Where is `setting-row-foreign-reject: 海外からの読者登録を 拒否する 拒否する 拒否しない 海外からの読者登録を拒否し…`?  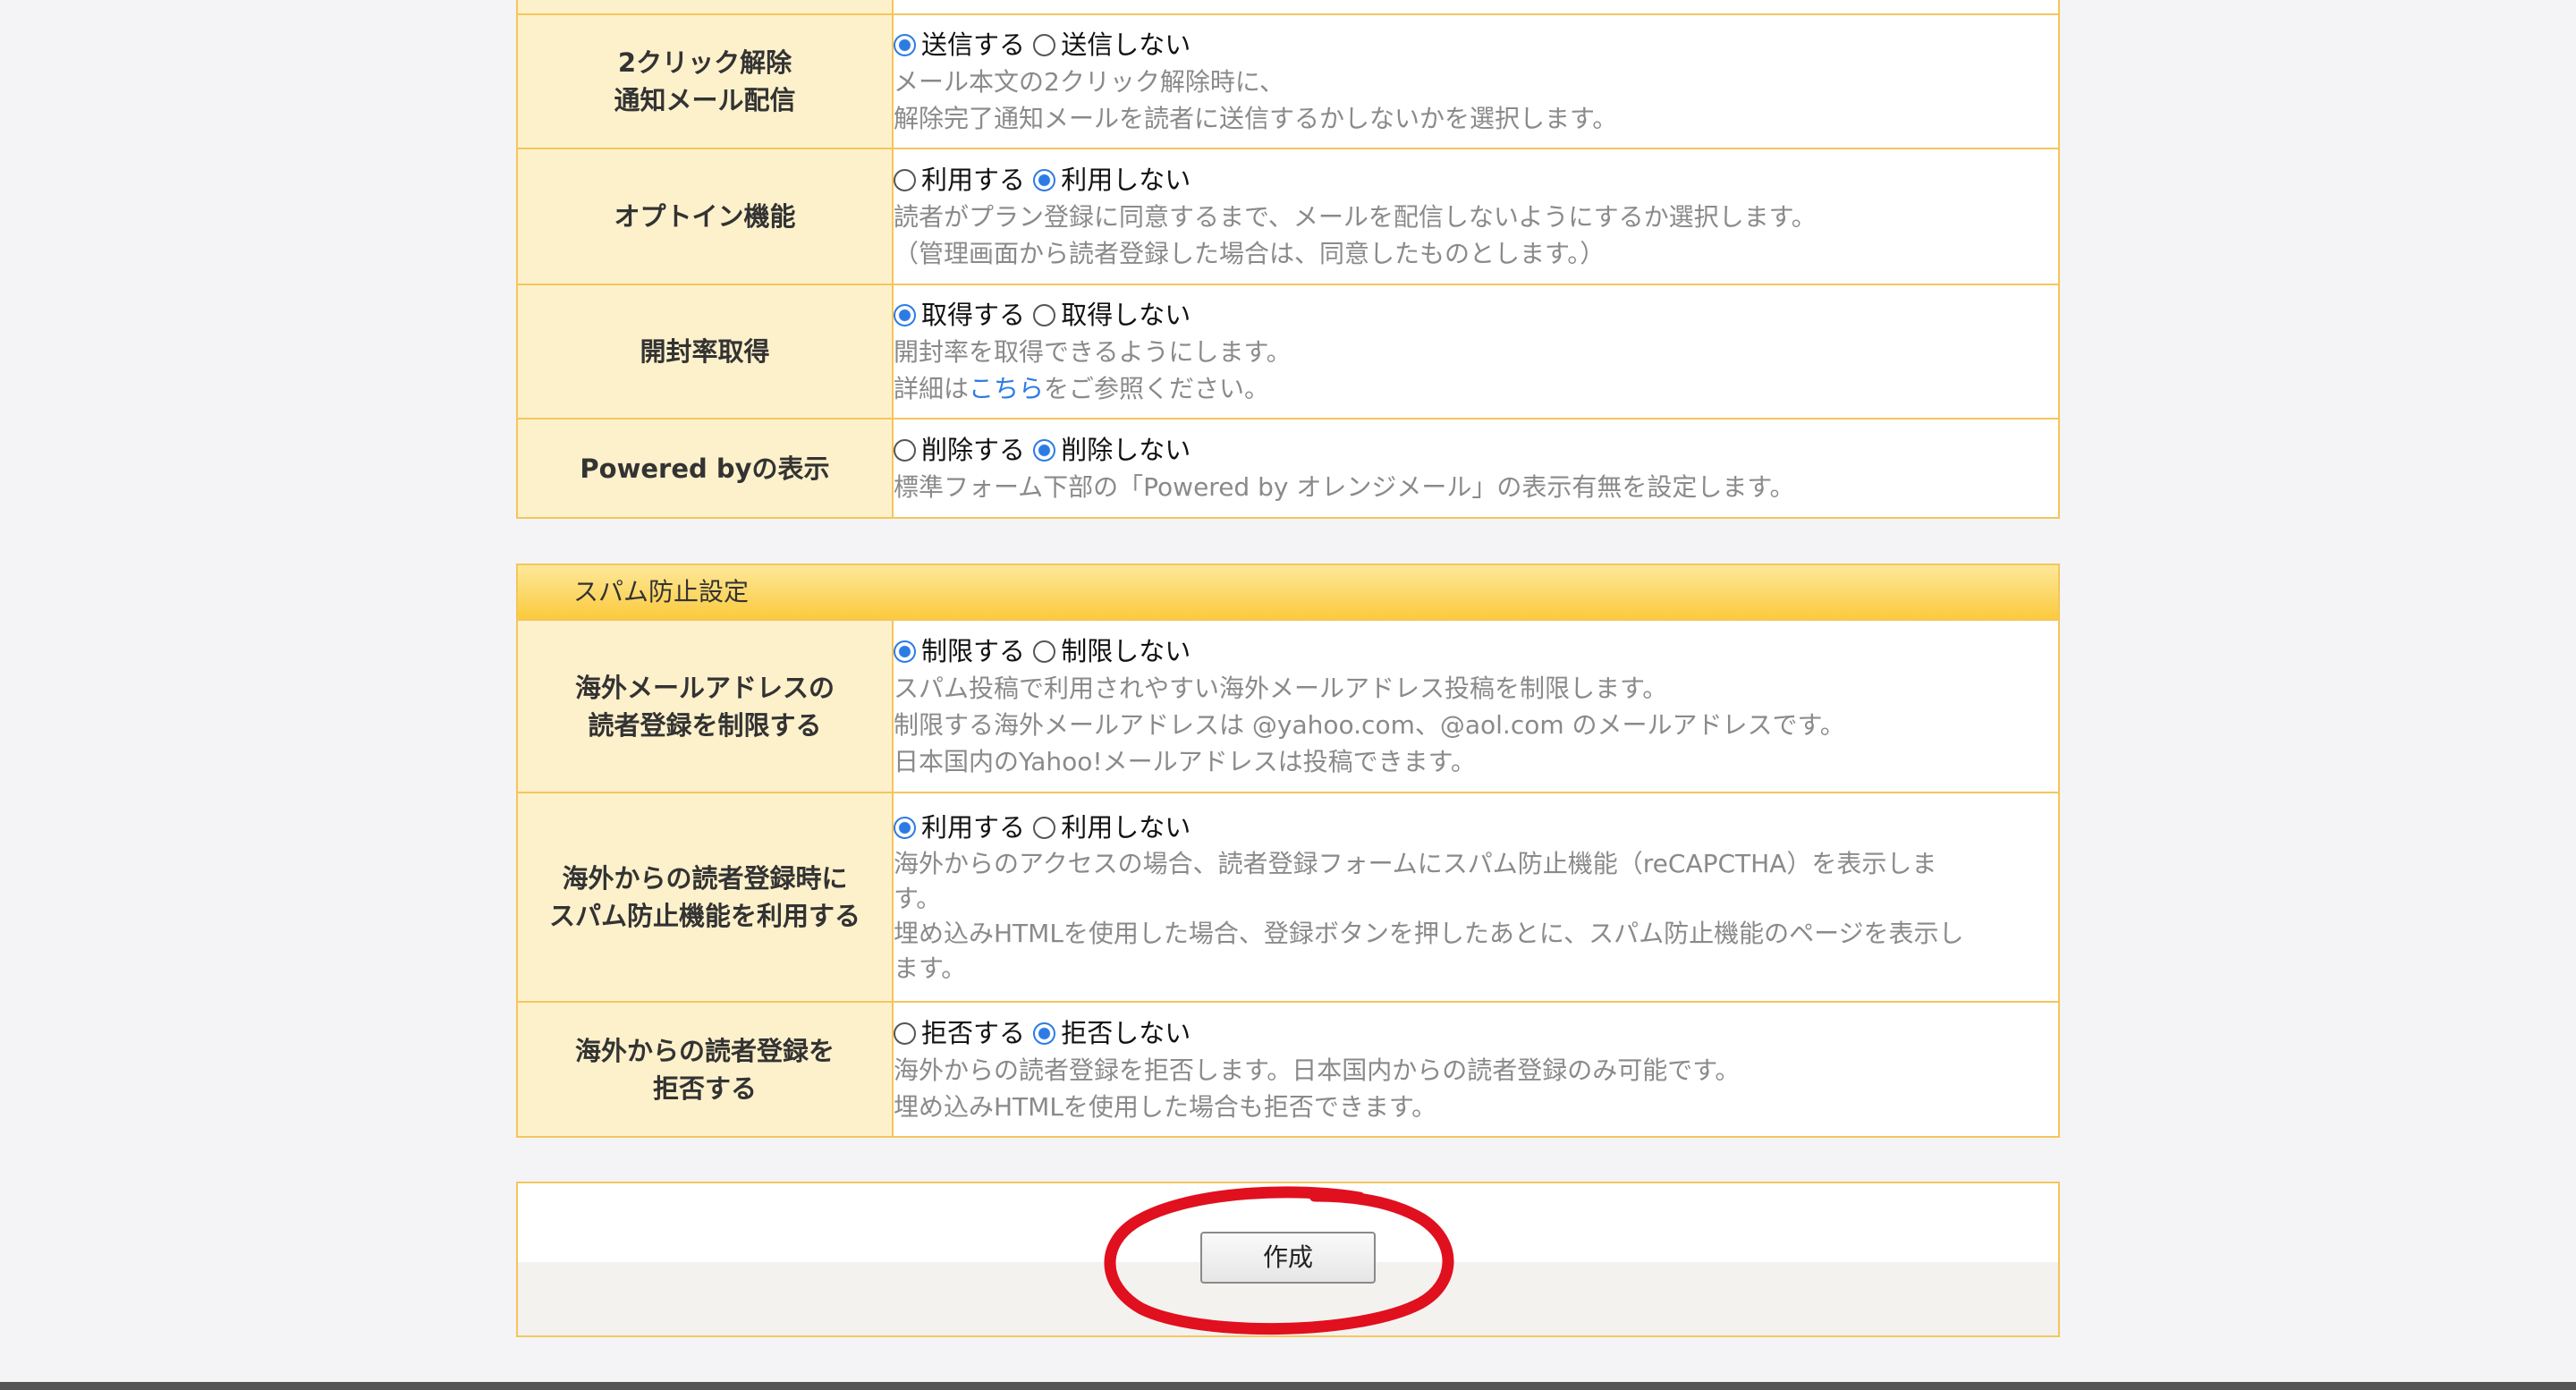 setting-row-foreign-reject: 海外からの読者登録を 拒否する 拒否する 拒否しない 海外からの読者登録を拒否し… is located at coordinates (1288, 1068).